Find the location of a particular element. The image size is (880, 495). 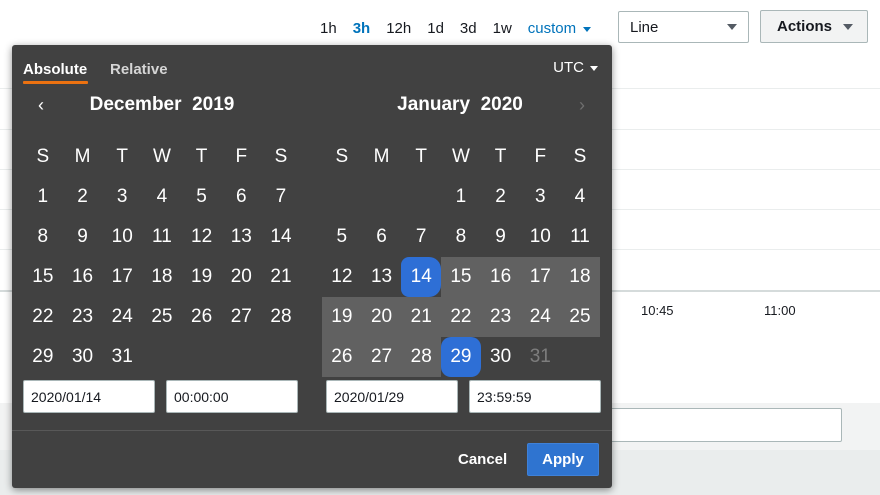

jan-day-15: 15 is located at coordinates (461, 277).